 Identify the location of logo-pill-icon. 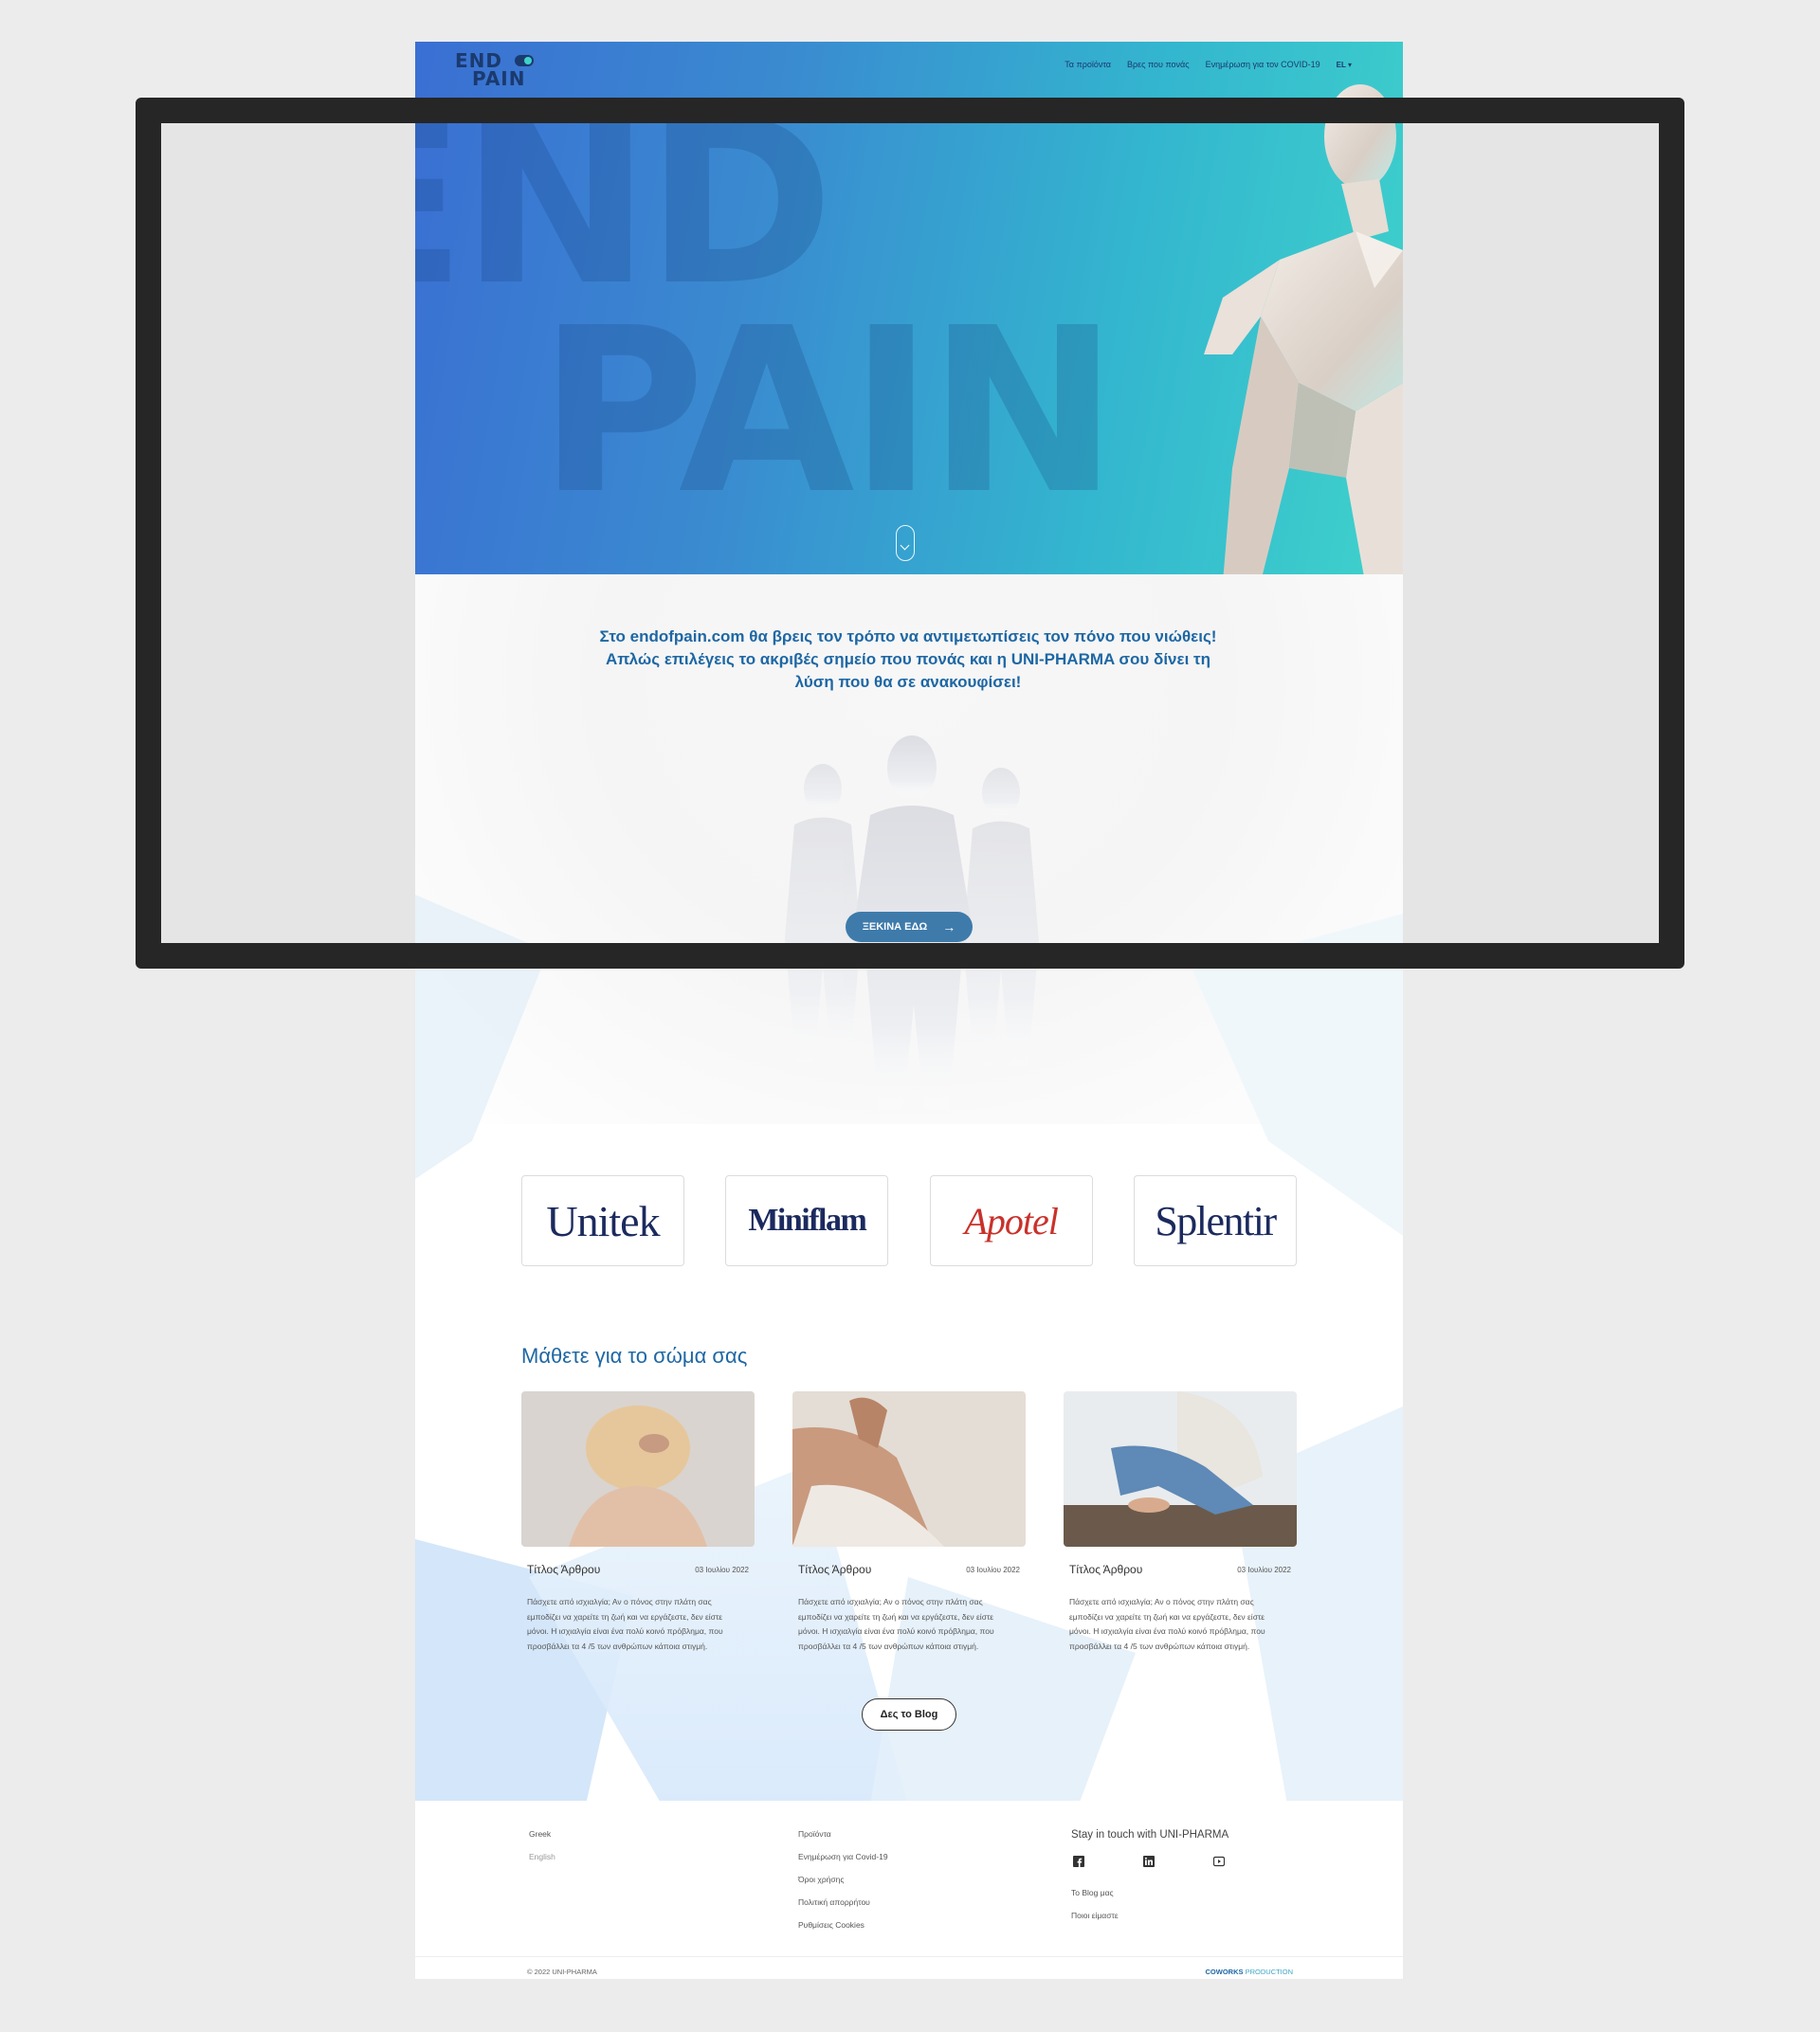
(524, 60).